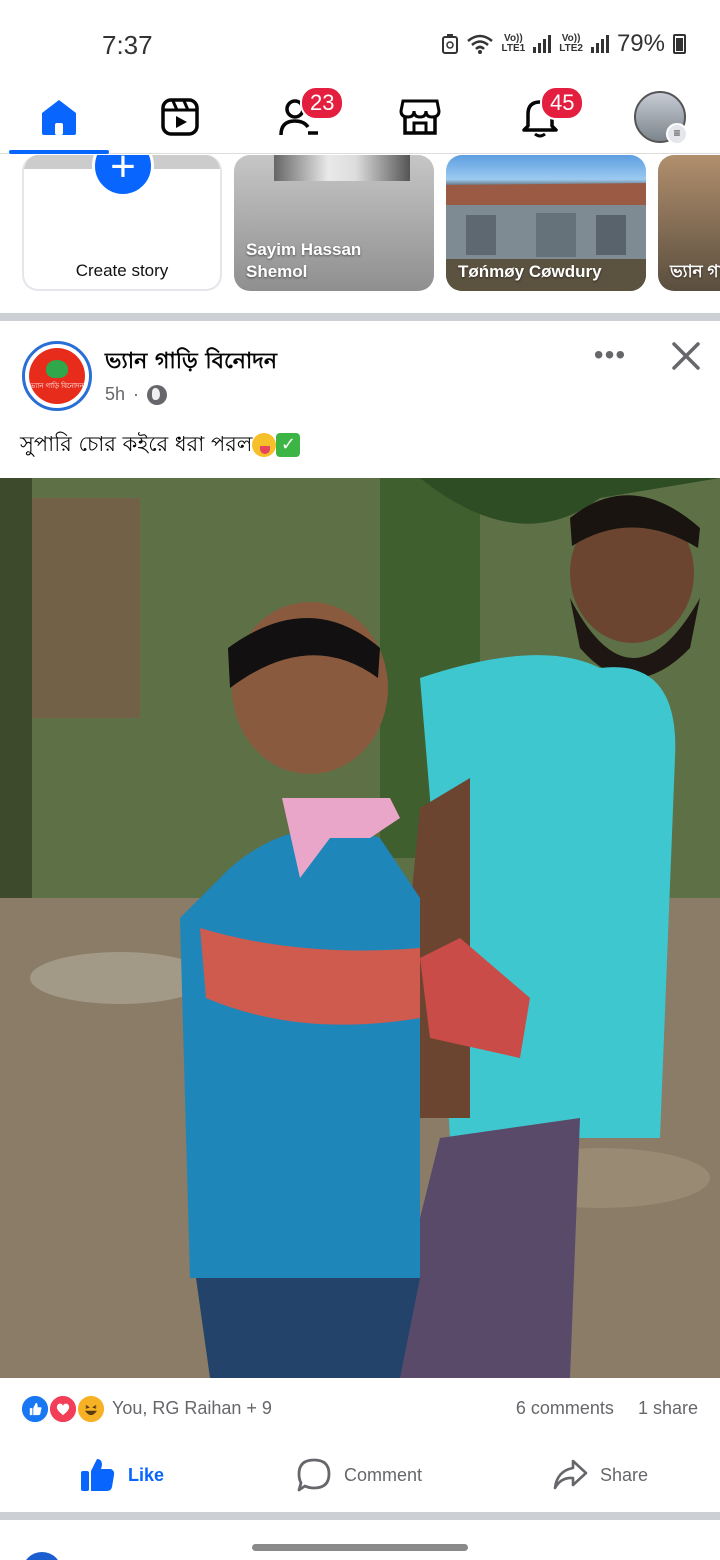  I want to click on battery-percent: 79%, so click(640, 43).